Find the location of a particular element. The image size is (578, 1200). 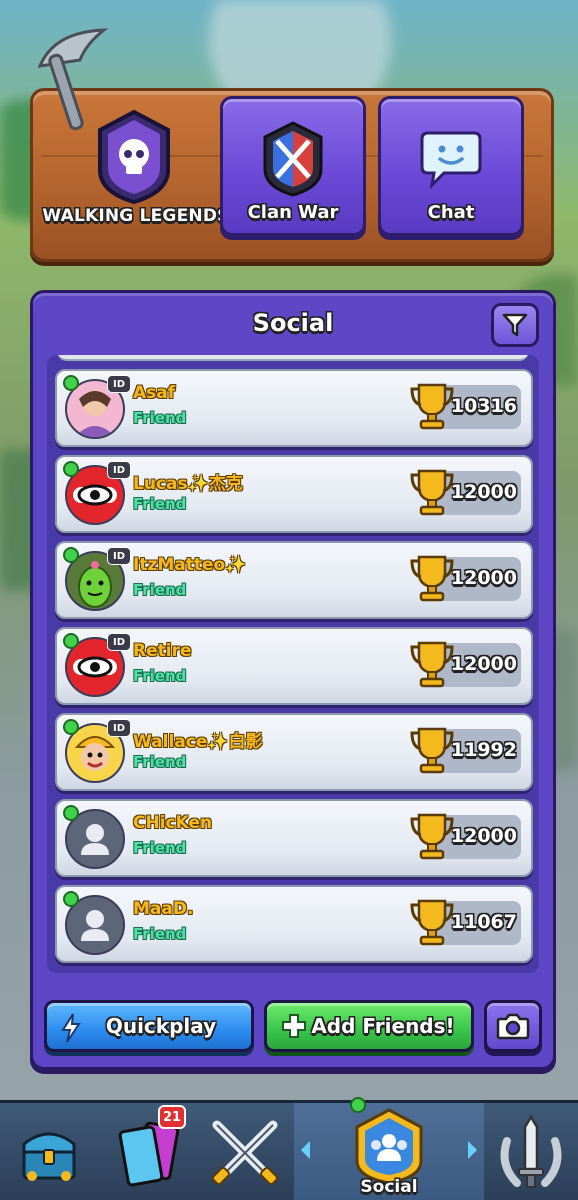

crossed-swords-icon is located at coordinates (245, 1152).